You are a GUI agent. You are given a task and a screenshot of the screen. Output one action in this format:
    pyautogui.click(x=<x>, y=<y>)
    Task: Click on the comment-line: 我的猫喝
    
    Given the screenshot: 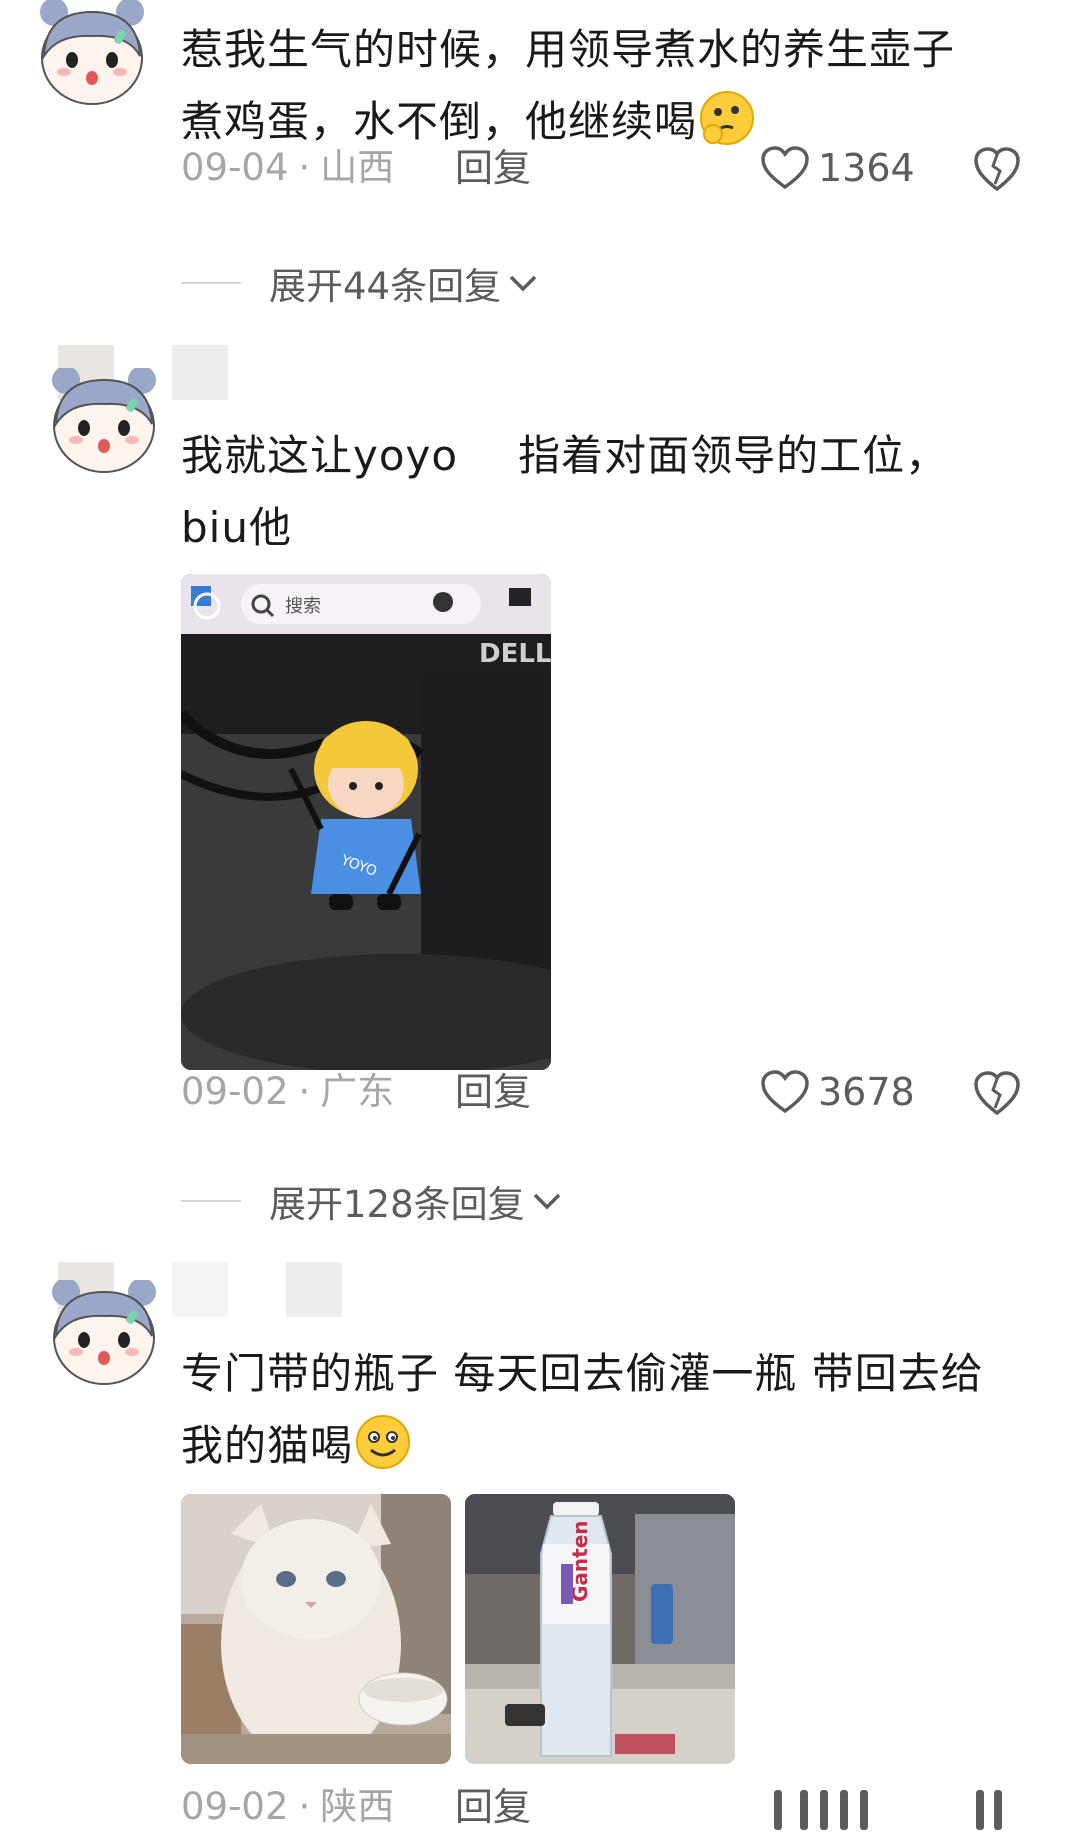 What is the action you would take?
    pyautogui.click(x=611, y=1446)
    